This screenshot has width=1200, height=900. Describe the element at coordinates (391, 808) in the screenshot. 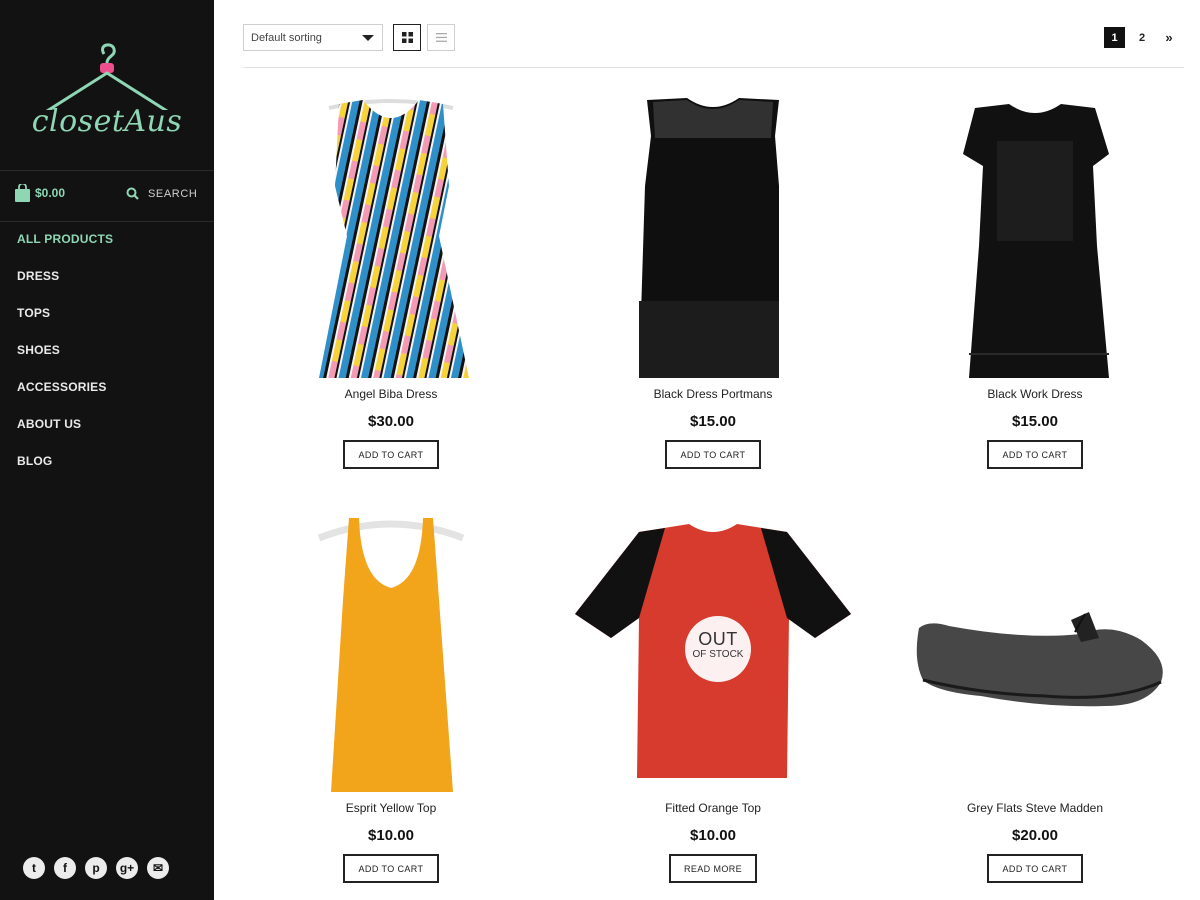

I see `product-title: Esprit Yellow Top` at that location.